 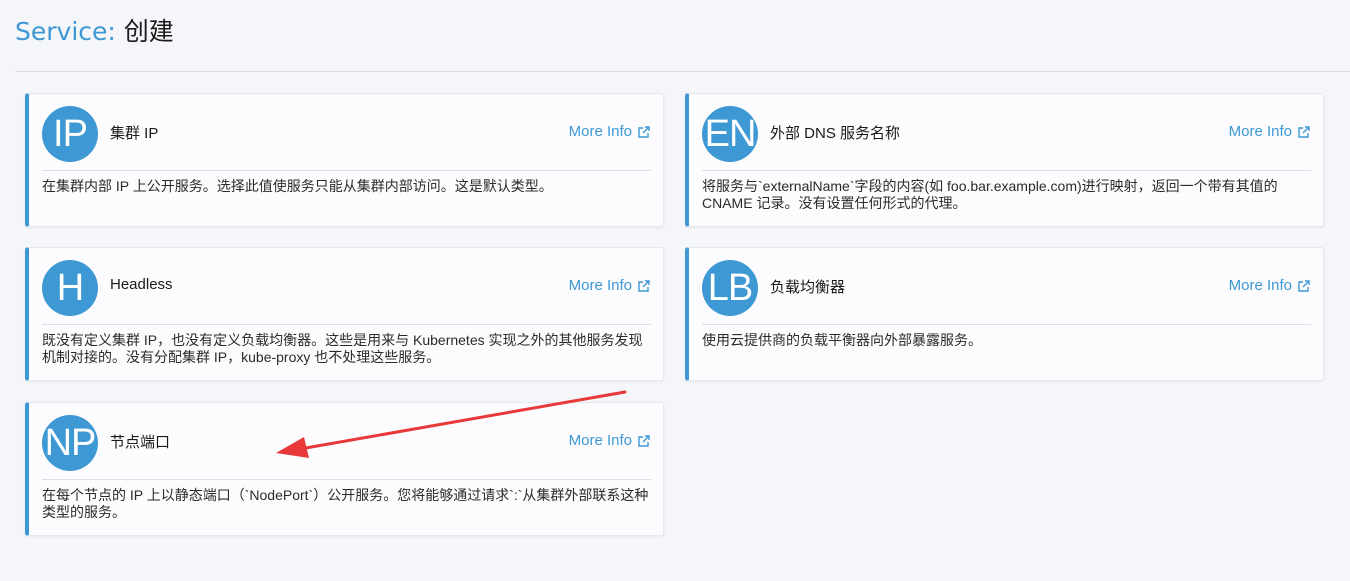 What do you see at coordinates (842, 340) in the screenshot?
I see `card-description: 使用云提供商的负载平衡器向外部暴露服务。` at bounding box center [842, 340].